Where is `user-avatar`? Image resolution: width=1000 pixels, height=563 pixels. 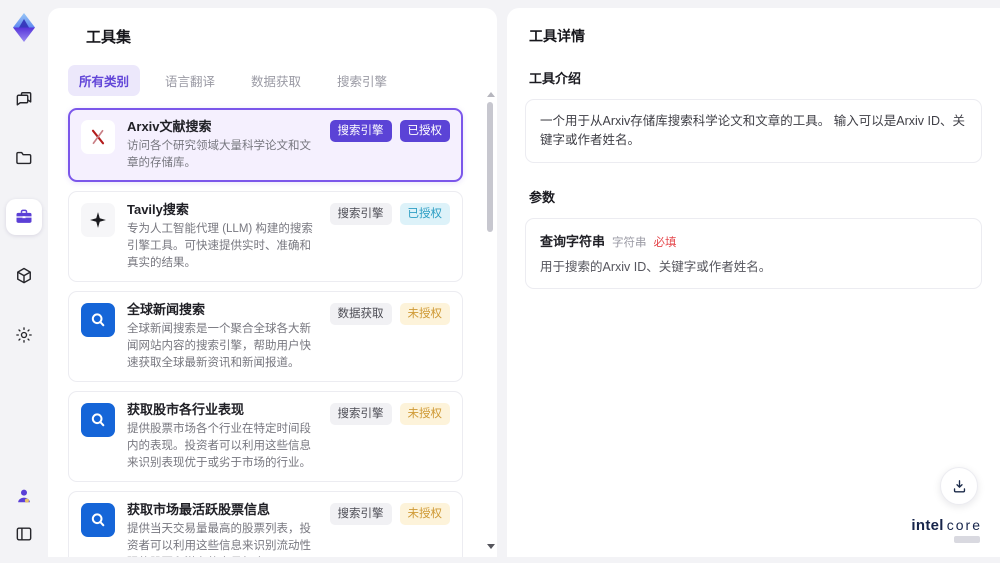
user-avatar is located at coordinates (24, 496).